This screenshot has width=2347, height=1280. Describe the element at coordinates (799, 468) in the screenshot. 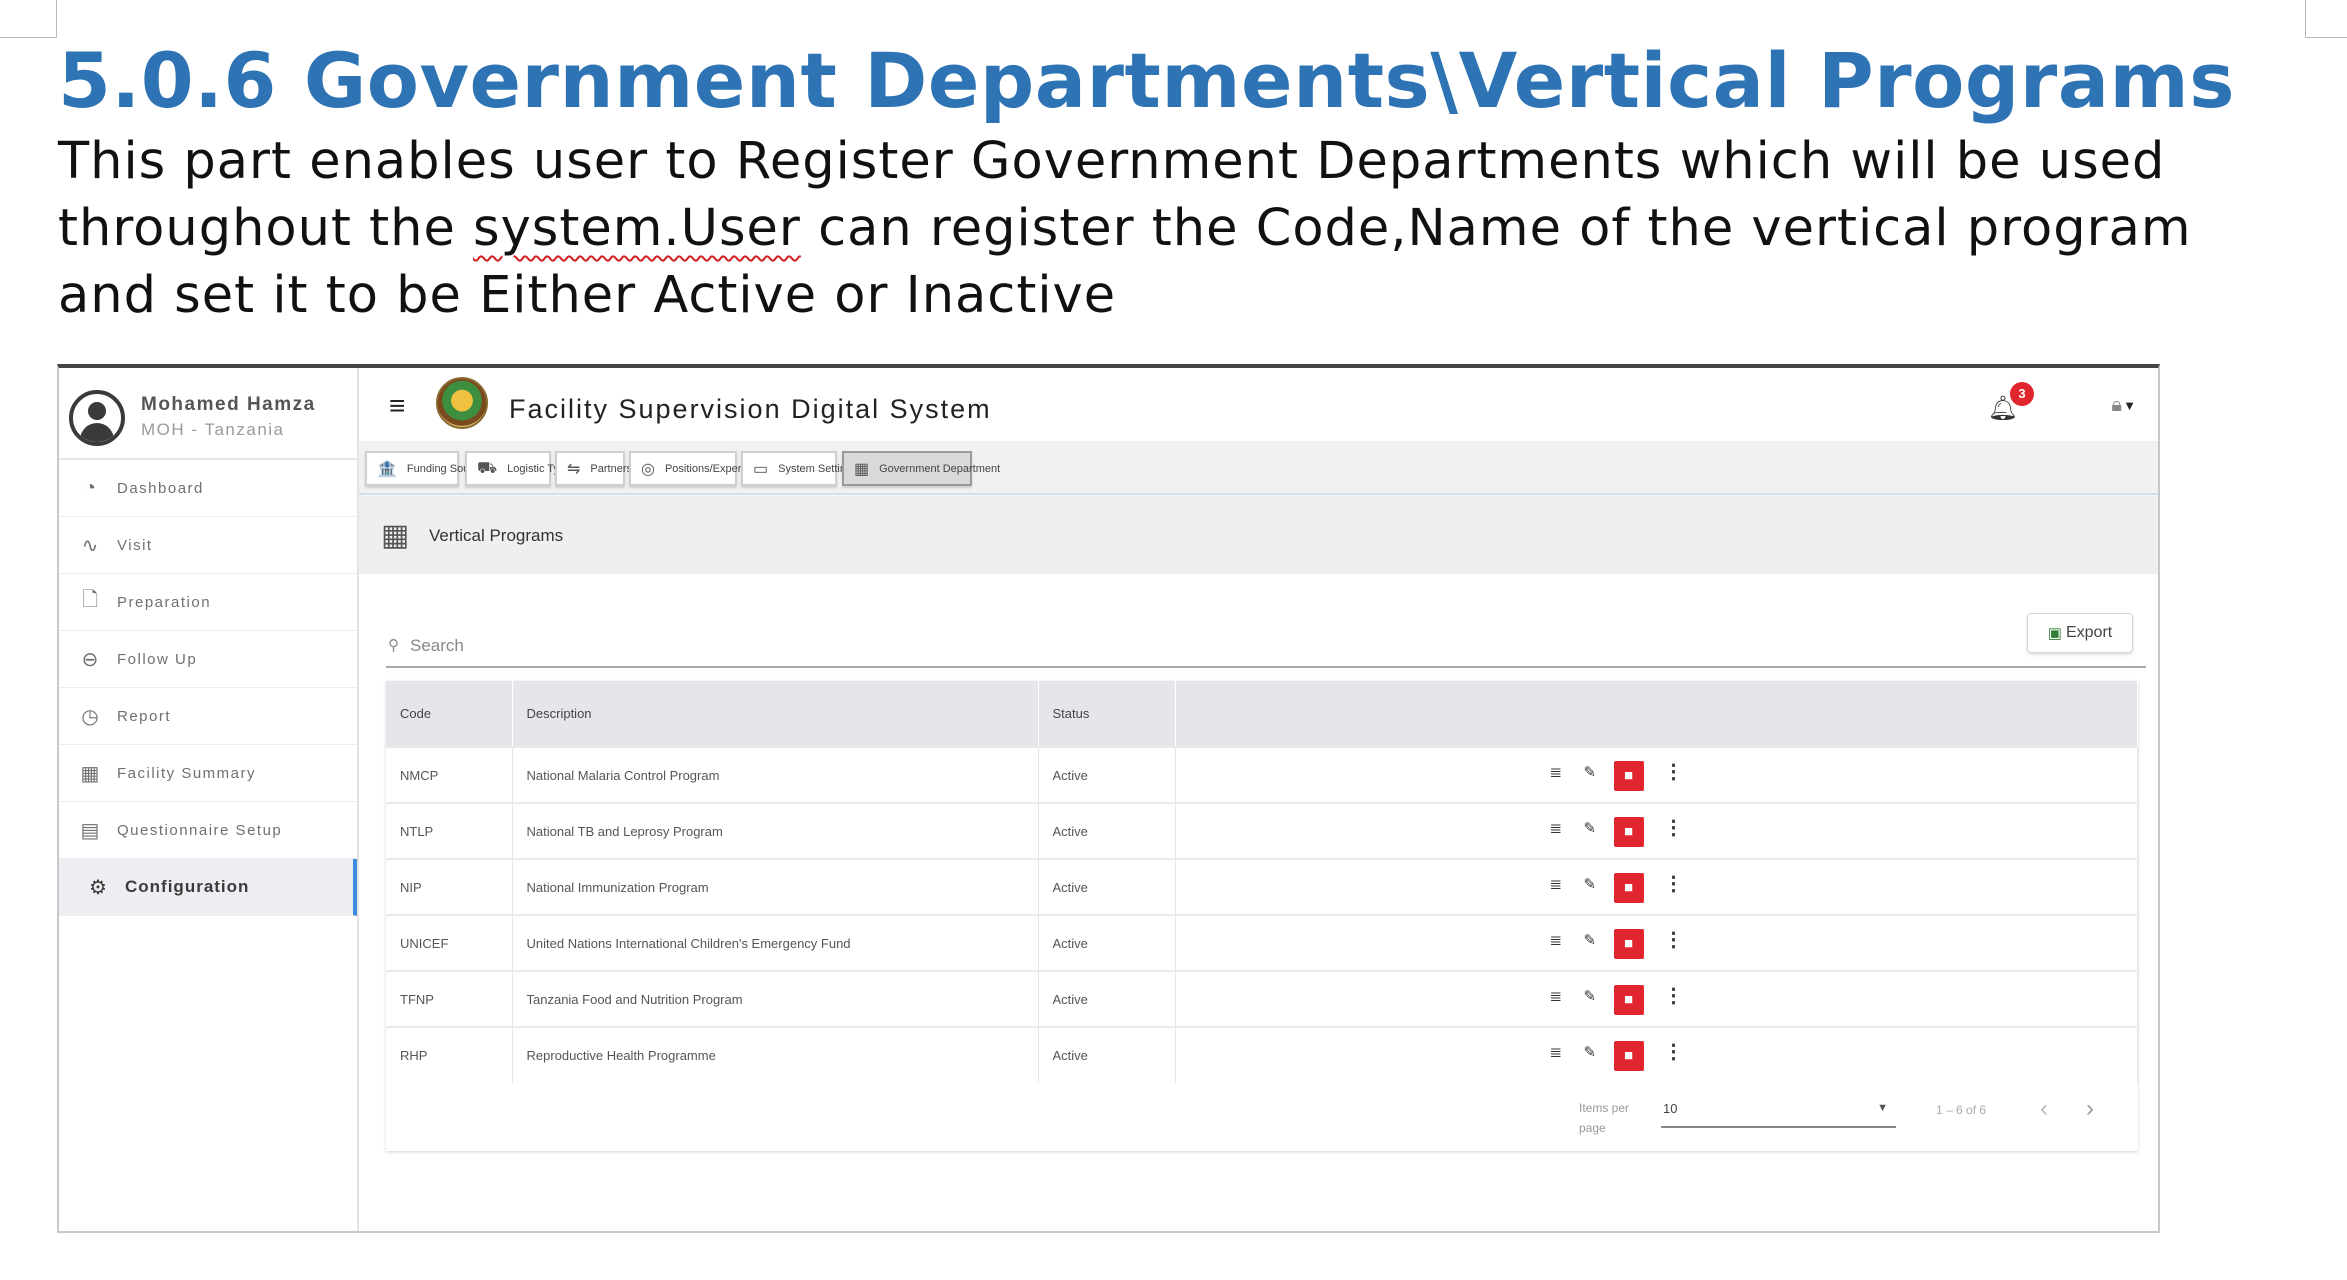

I see `tab-system-settings: ▭ System Settings` at that location.